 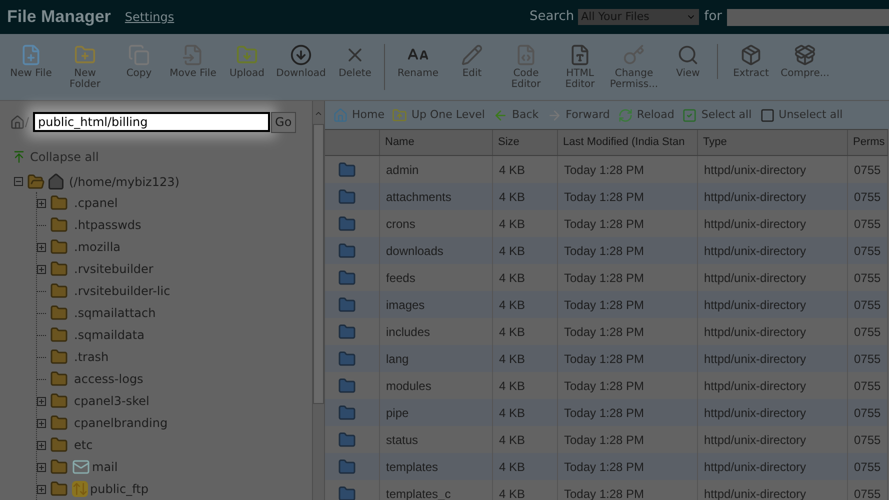 I want to click on toolbar-button: New Folder, so click(x=85, y=67).